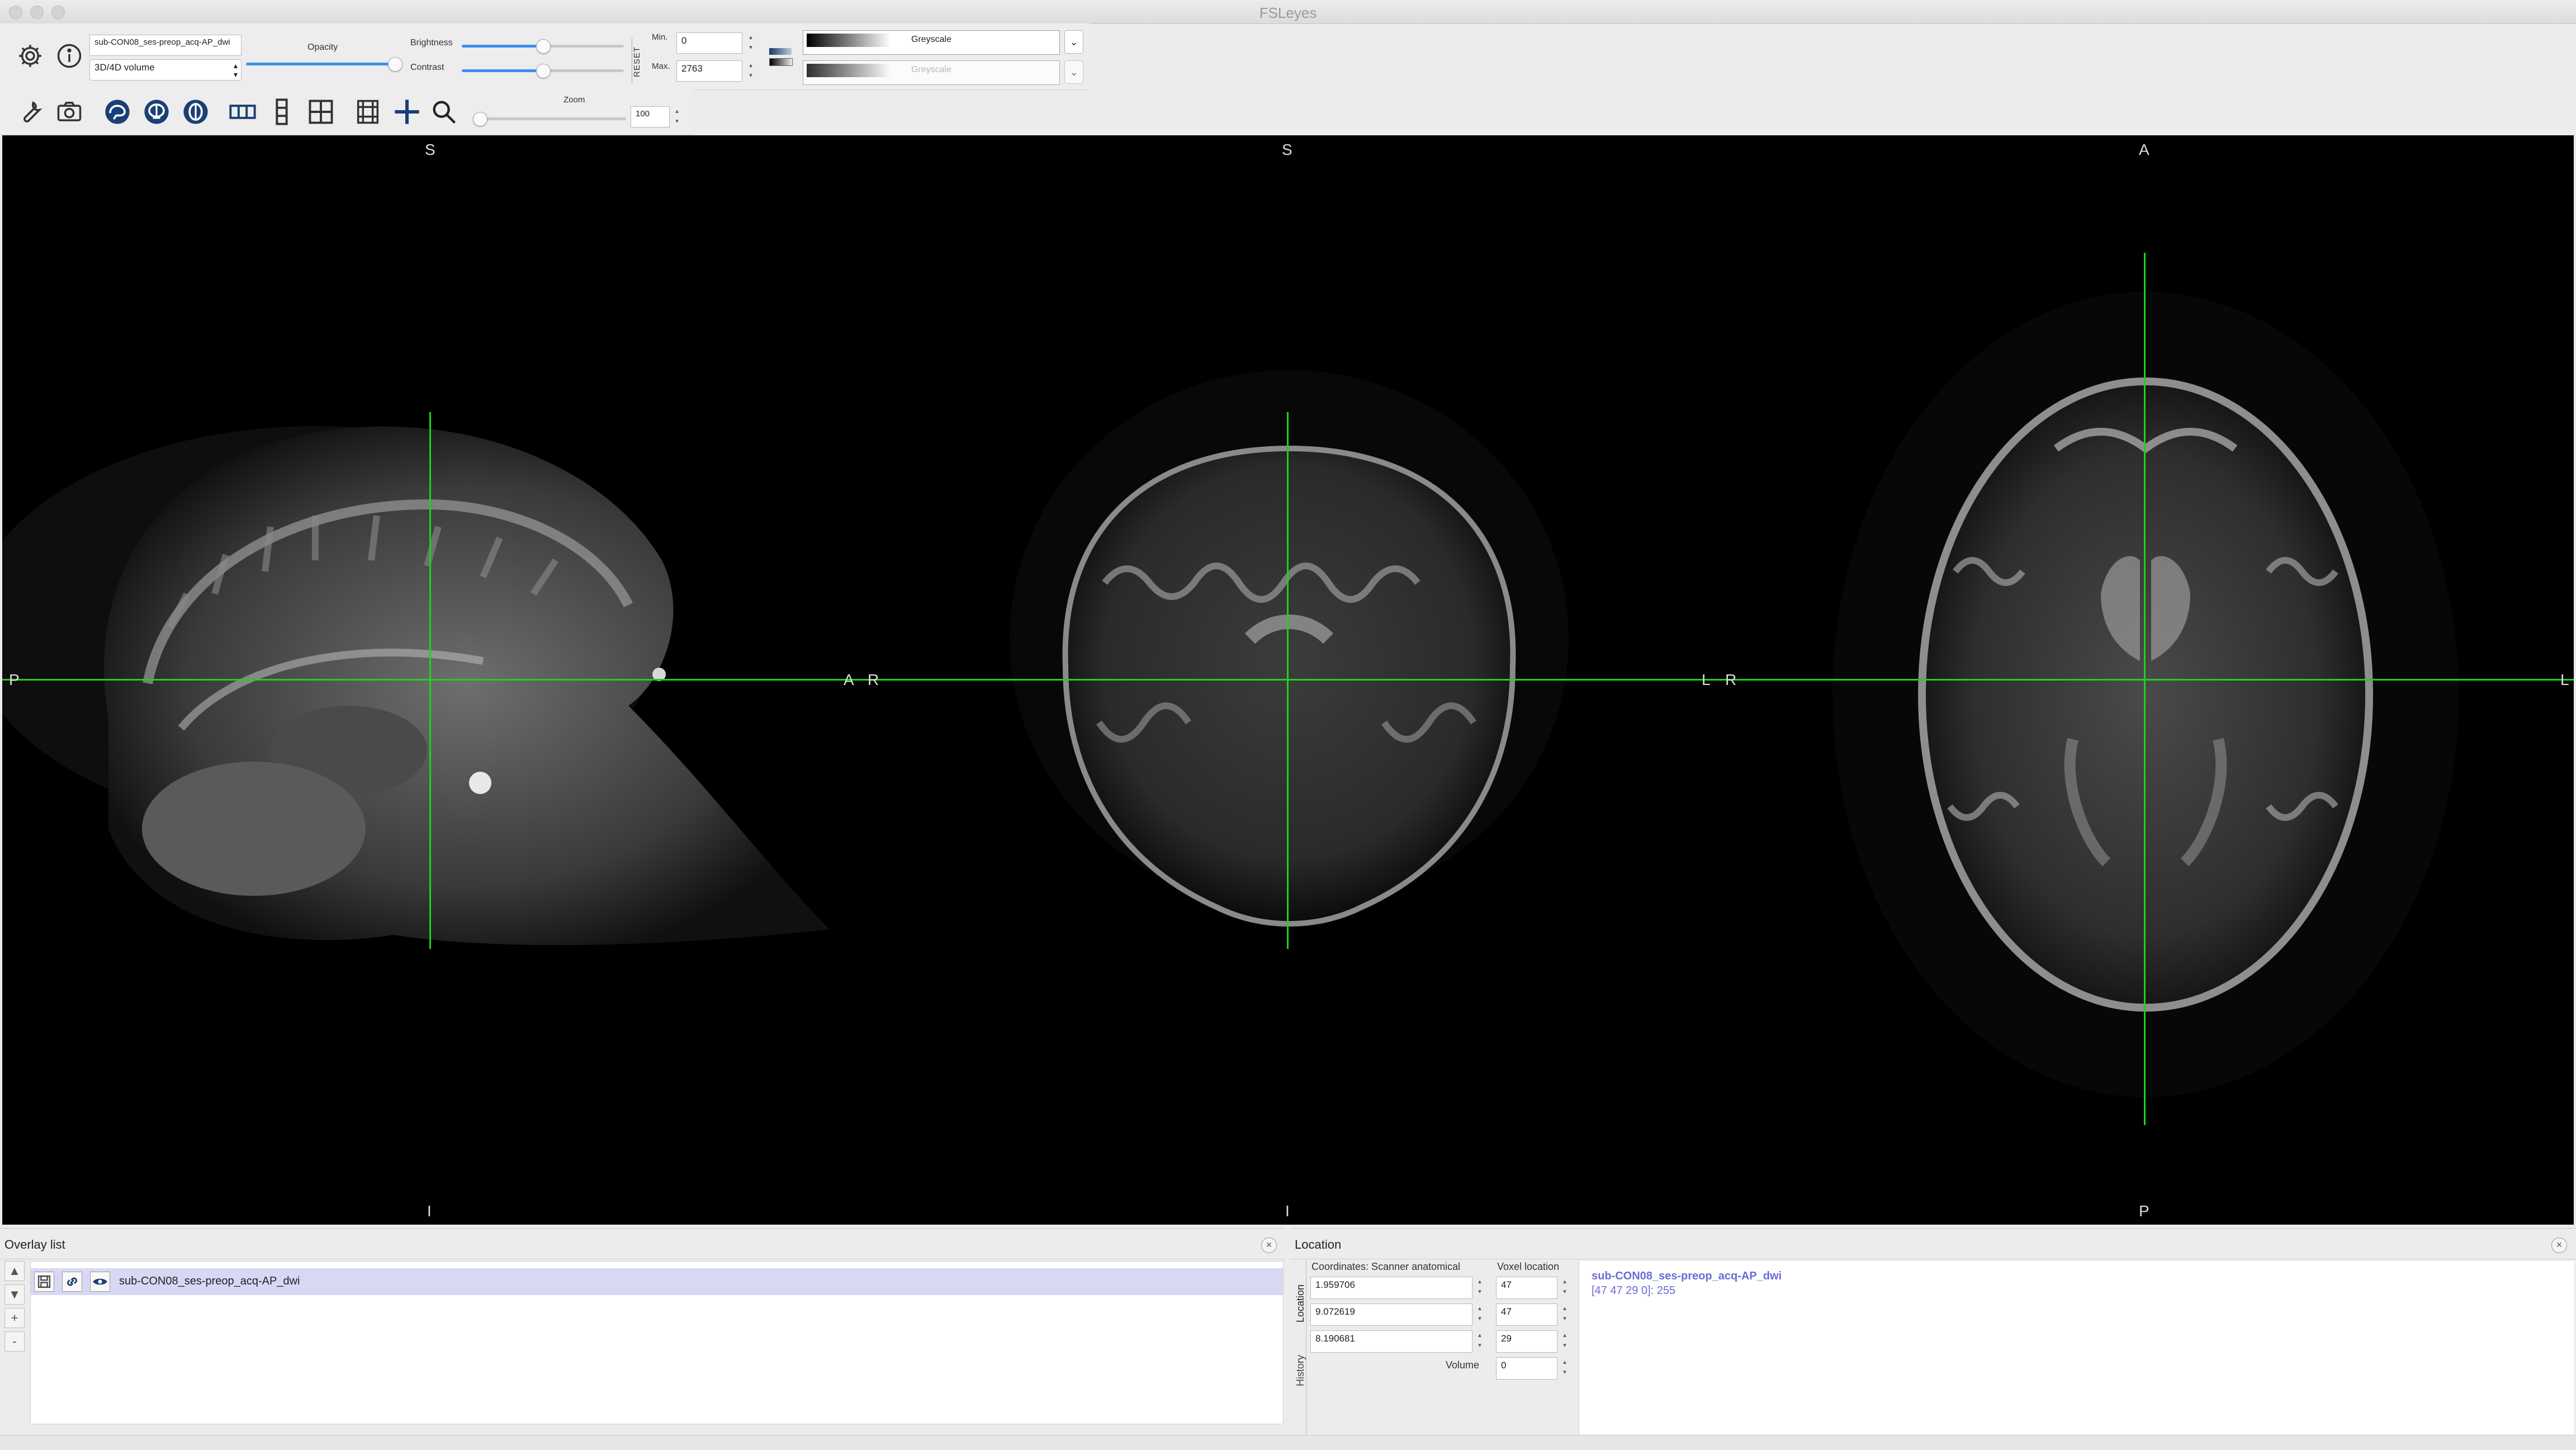 This screenshot has height=1450, width=2576. I want to click on brightness-slider-knob, so click(543, 47).